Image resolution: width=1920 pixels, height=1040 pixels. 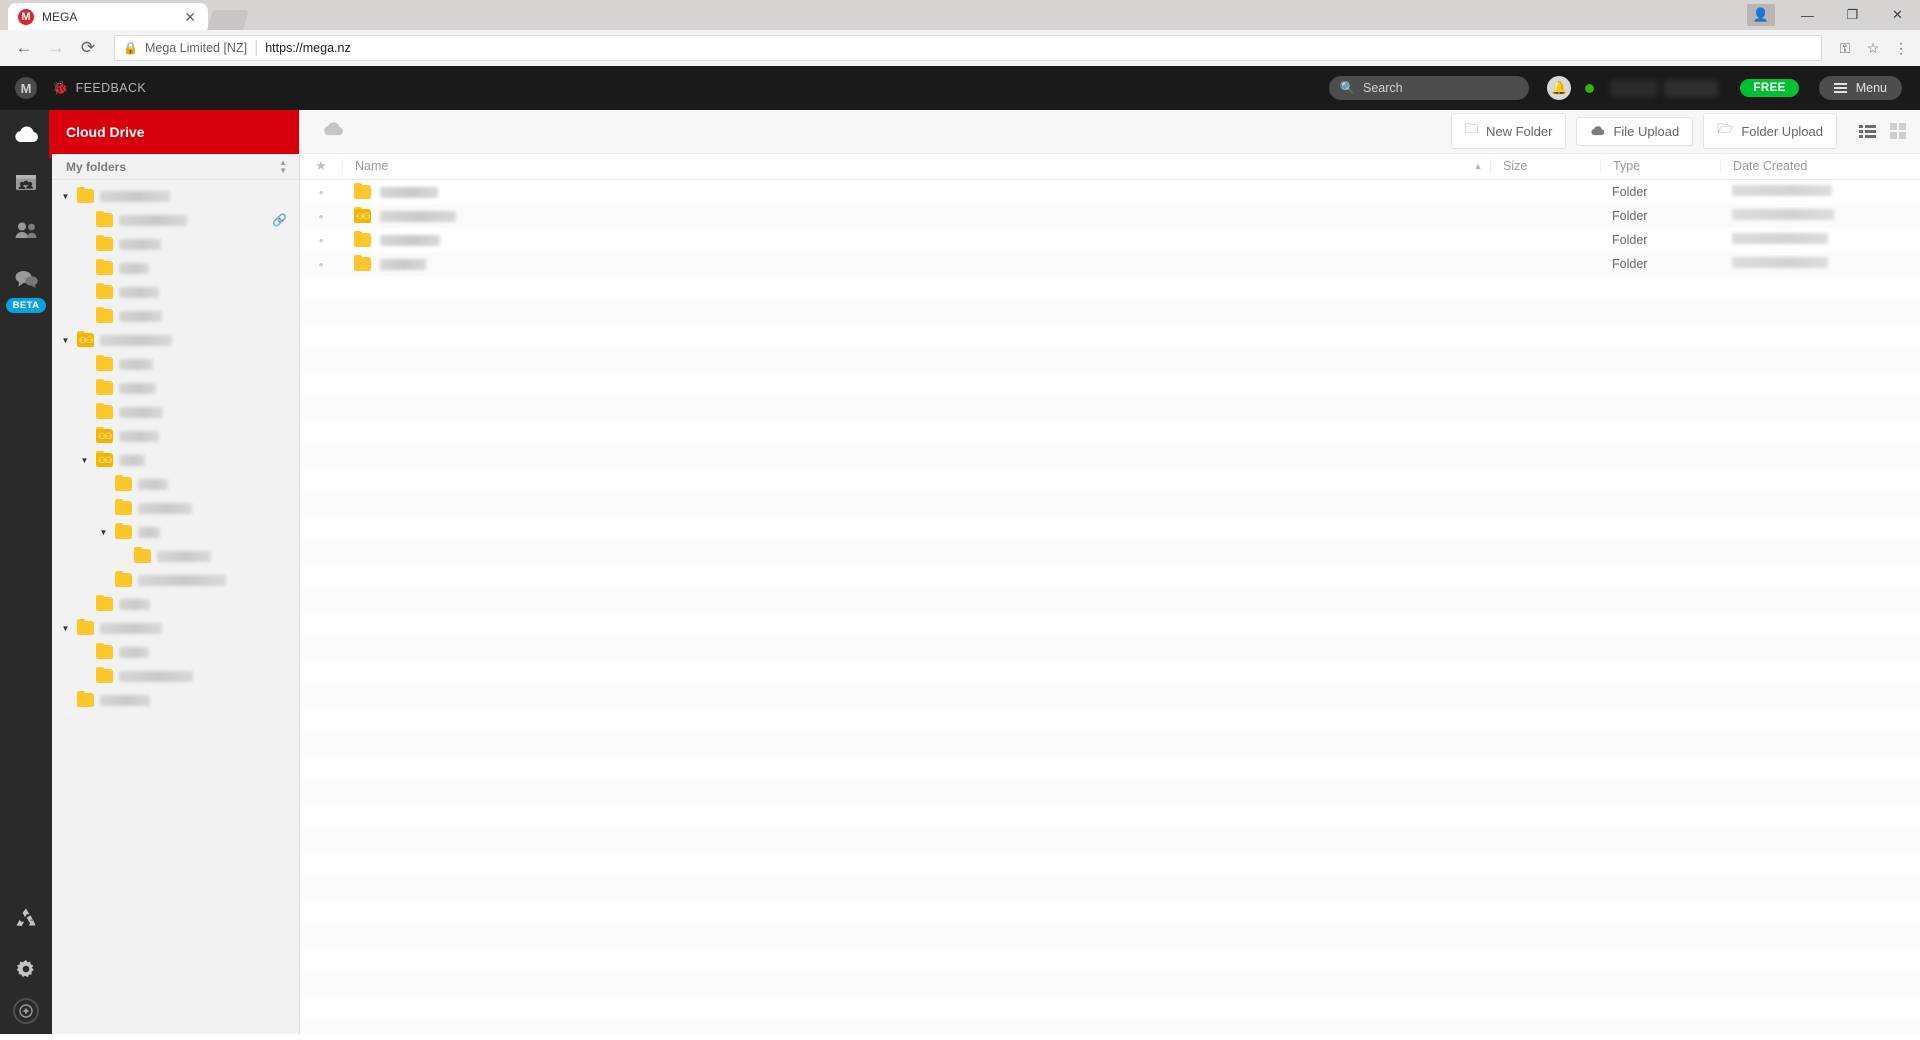 What do you see at coordinates (1807, 15) in the screenshot?
I see `minimize-icon: —` at bounding box center [1807, 15].